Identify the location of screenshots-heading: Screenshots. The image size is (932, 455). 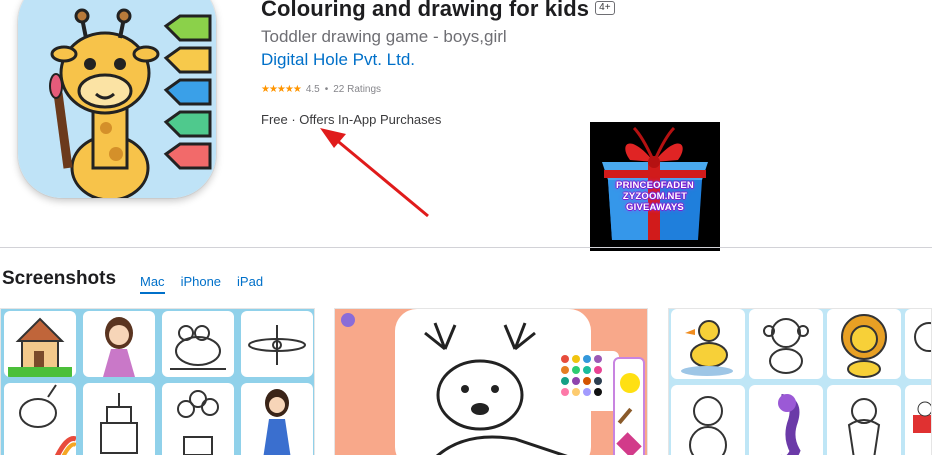
(59, 278).